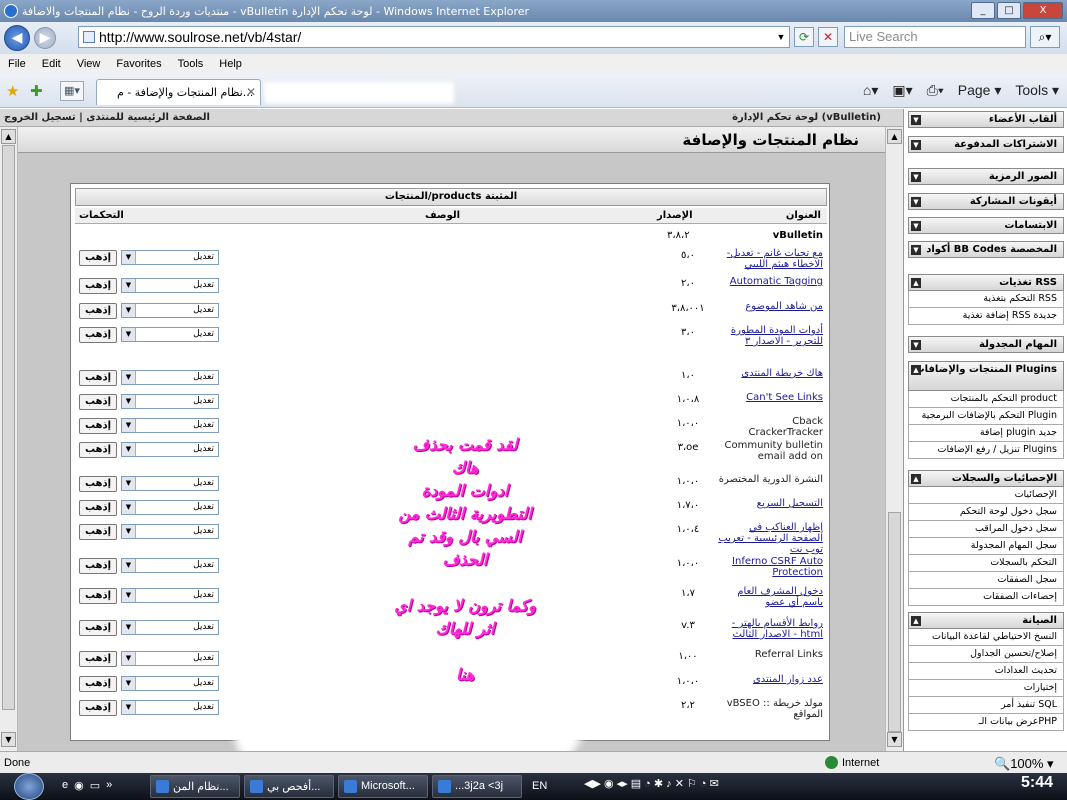 The height and width of the screenshot is (809, 1067). Describe the element at coordinates (477, 786) in the screenshot. I see `taskbar-item-4: ...3j2a <3j` at that location.